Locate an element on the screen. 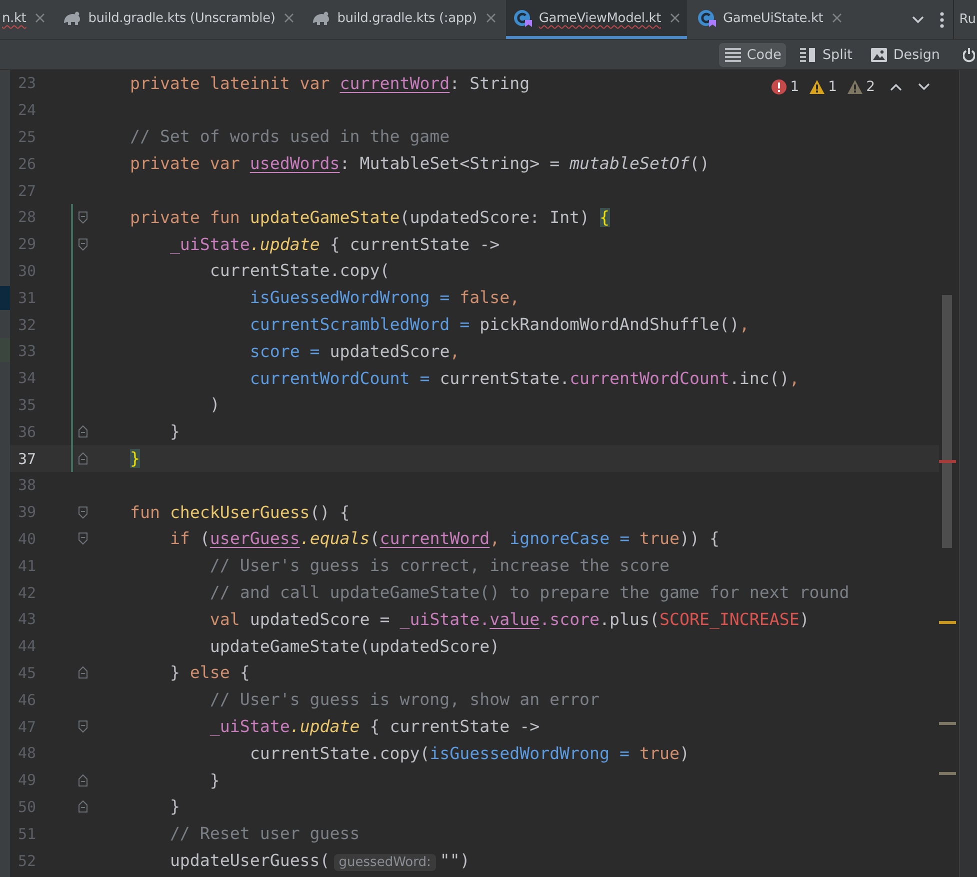  editor-tab: build.gradle.kts (Unscramble) is located at coordinates (178, 19).